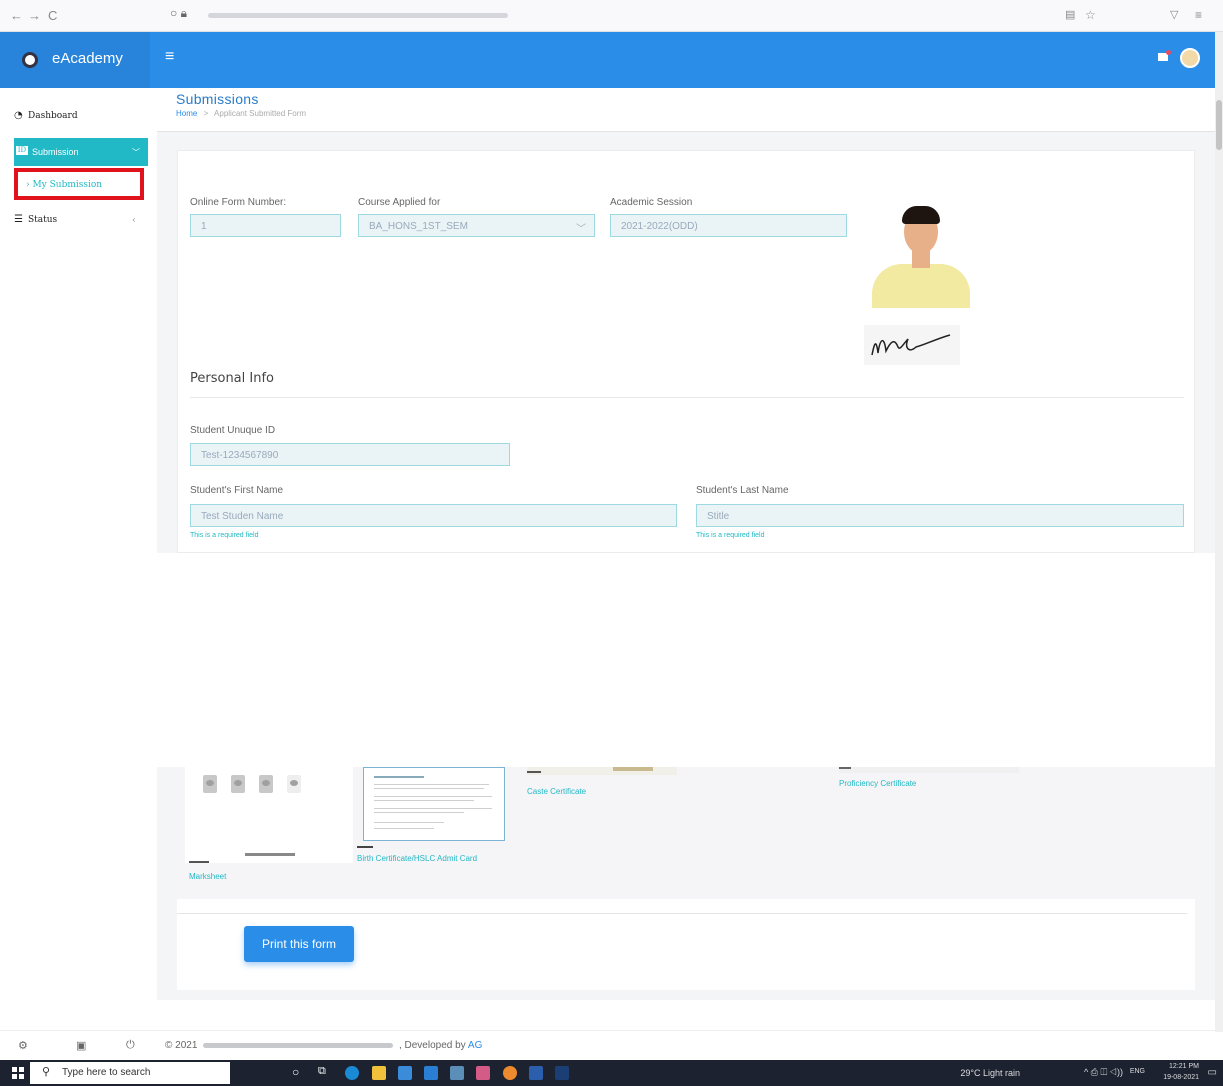 This screenshot has width=1223, height=1086. What do you see at coordinates (611, 16) in the screenshot?
I see `browser-toolbar: ← → C ○ 🔒︎ ▤ ☆ ▽ ≡` at bounding box center [611, 16].